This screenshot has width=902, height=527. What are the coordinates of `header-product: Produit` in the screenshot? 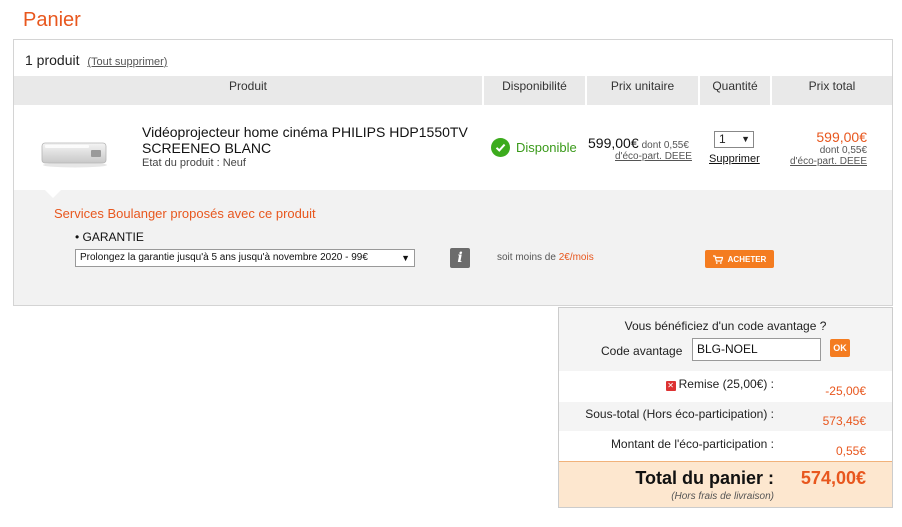 It's located at (248, 86).